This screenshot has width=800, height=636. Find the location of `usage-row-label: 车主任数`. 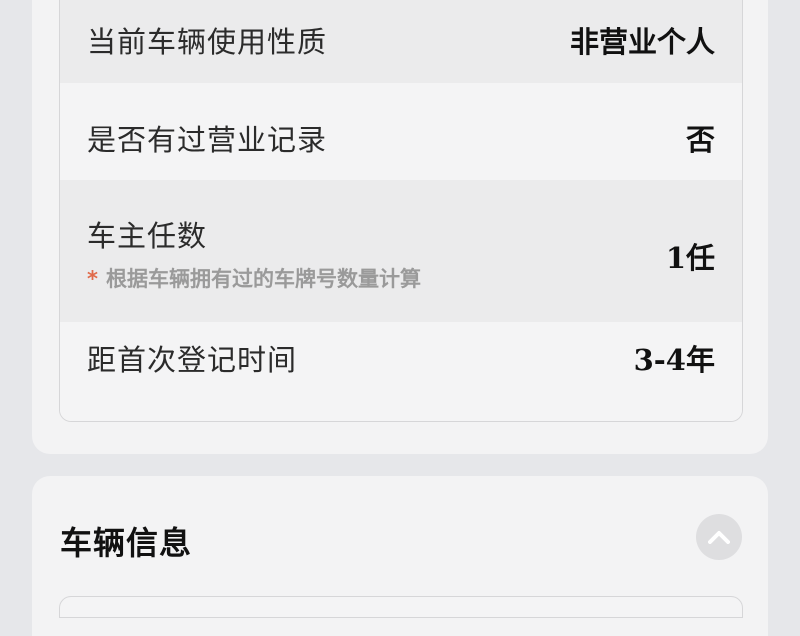

usage-row-label: 车主任数 is located at coordinates (147, 236).